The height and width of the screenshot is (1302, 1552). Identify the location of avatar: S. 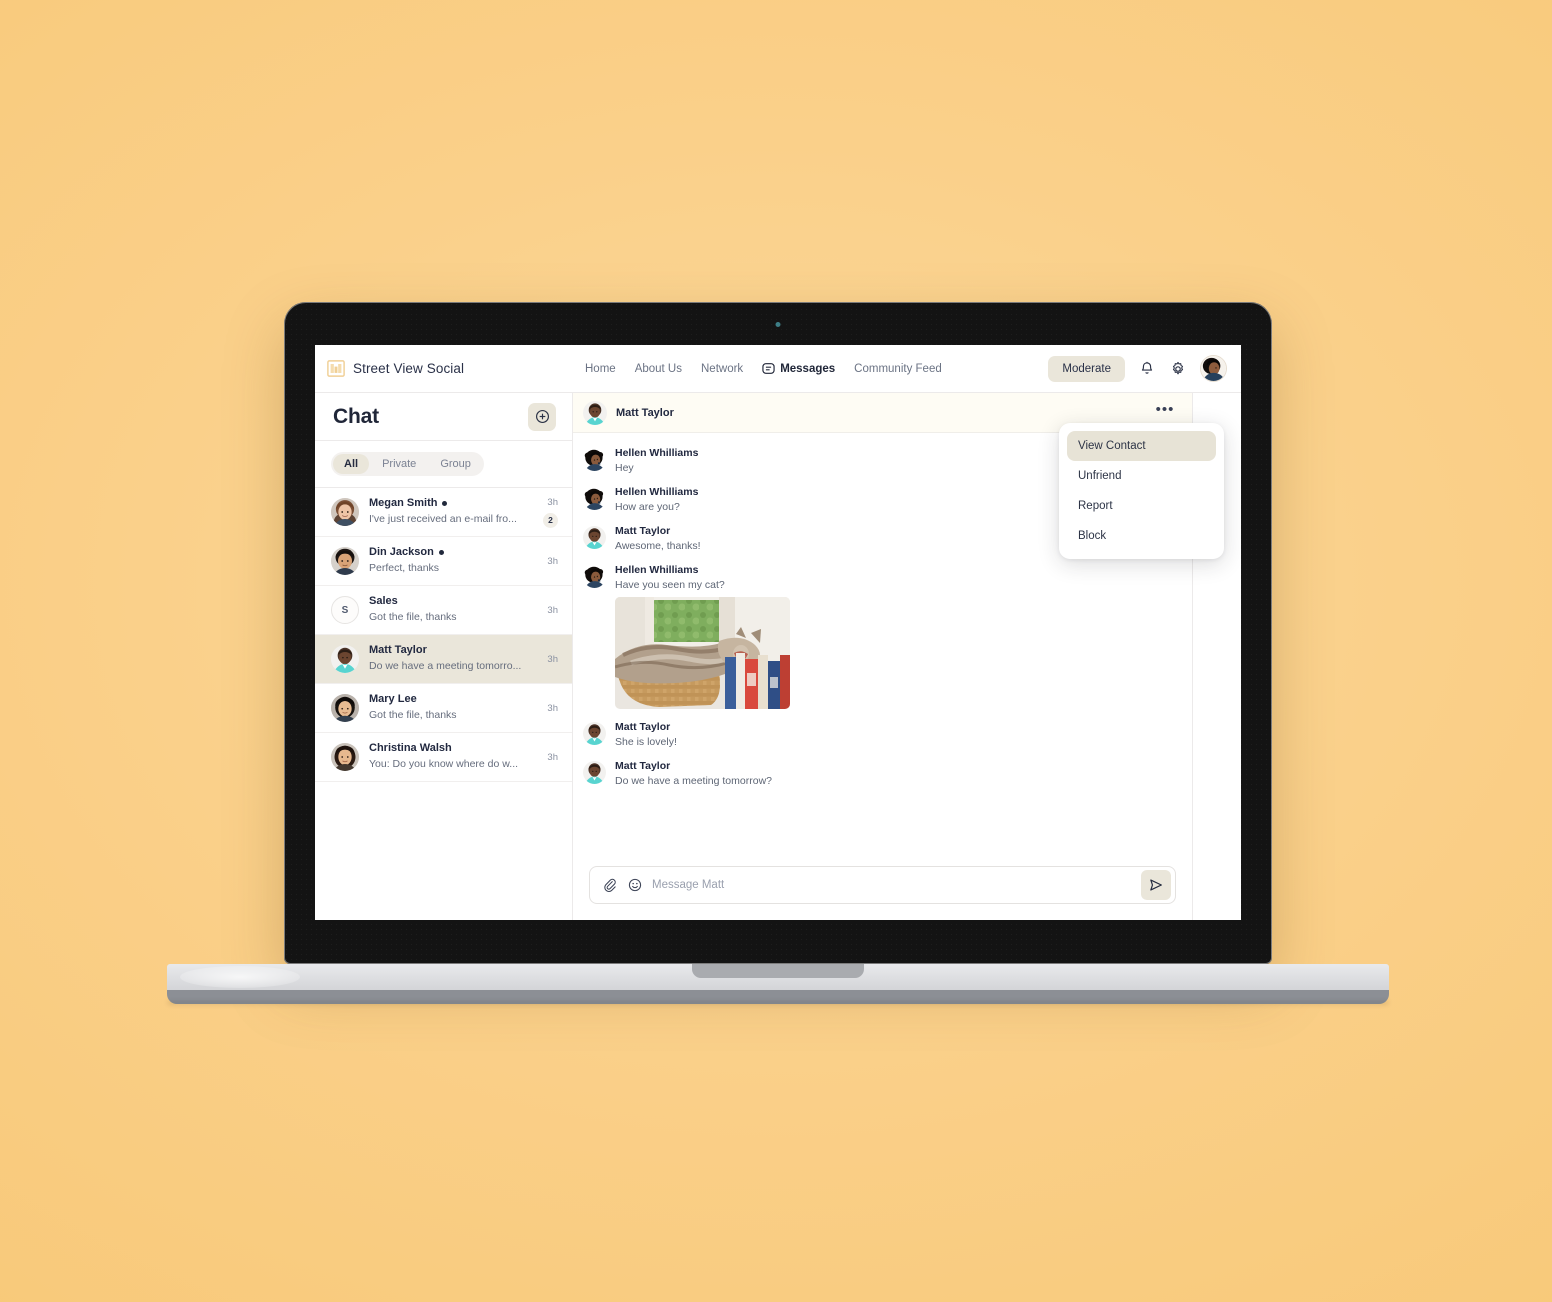
(345, 610).